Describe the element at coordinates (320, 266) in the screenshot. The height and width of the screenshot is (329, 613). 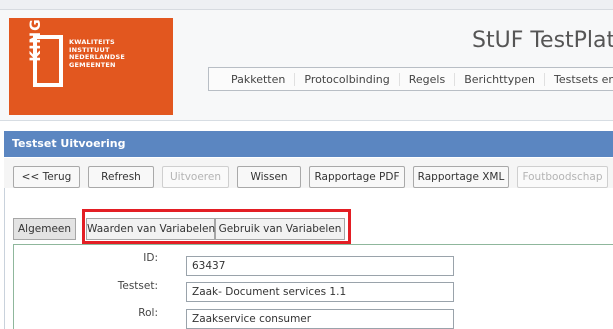
I see `id-field: 63437` at that location.